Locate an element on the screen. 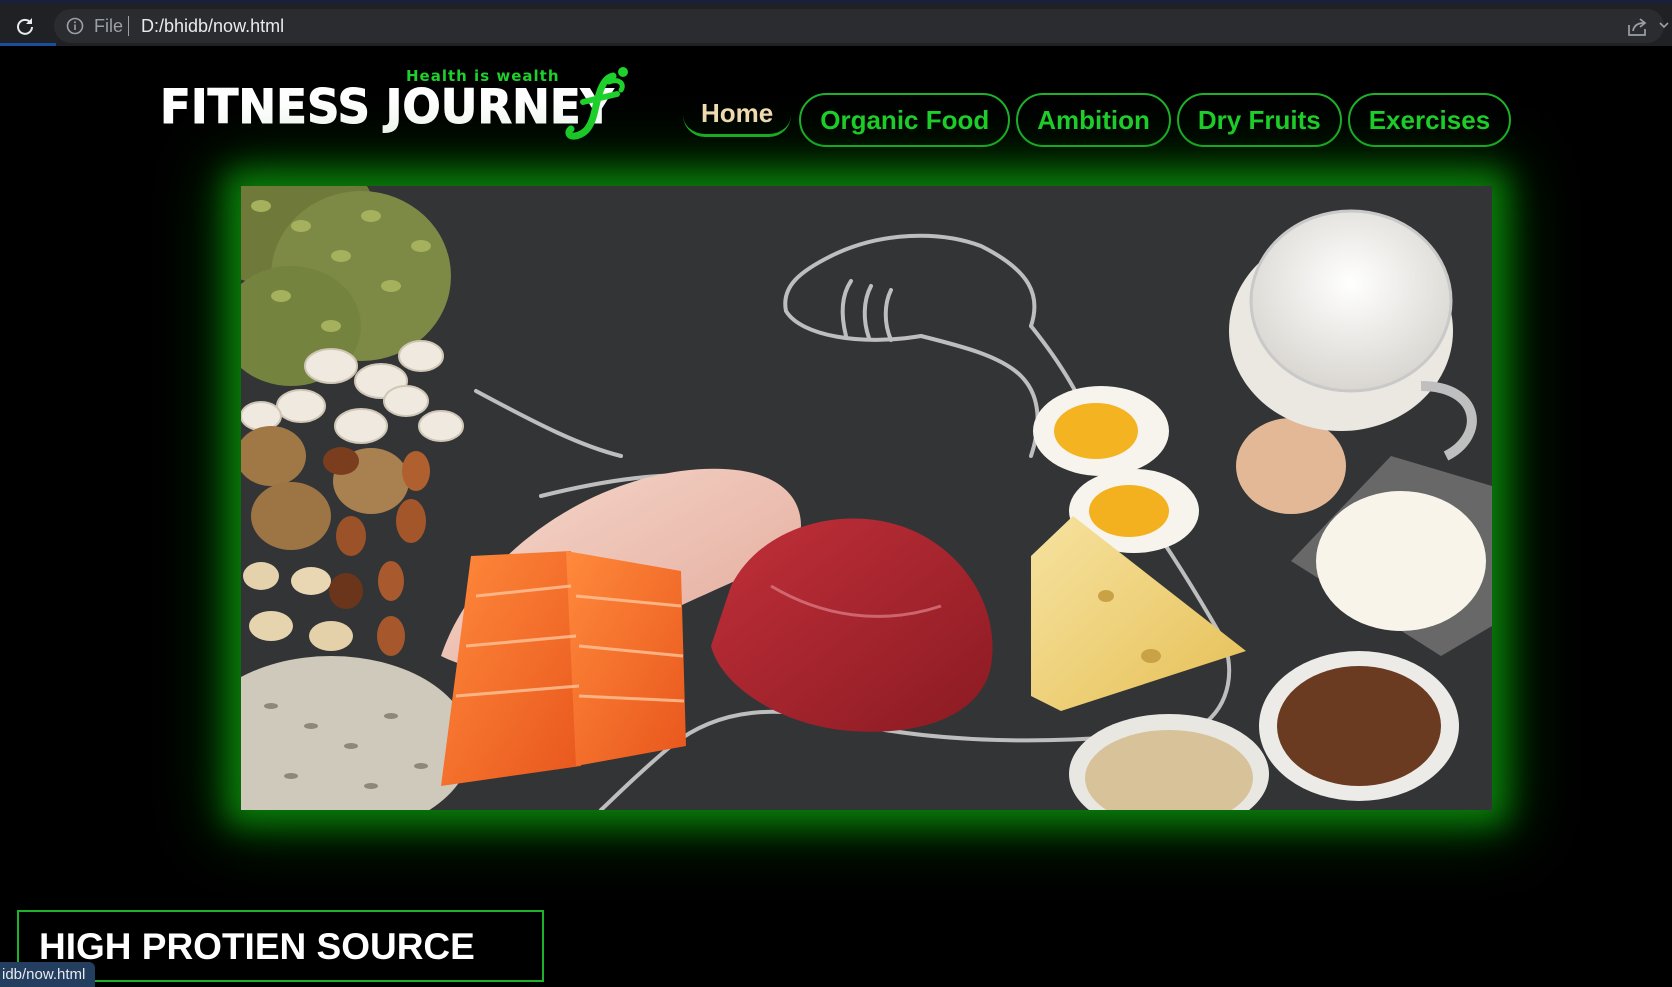 Image resolution: width=1672 pixels, height=987 pixels. section-heading-box: HIGH PROTIEN SOURCE is located at coordinates (280, 946).